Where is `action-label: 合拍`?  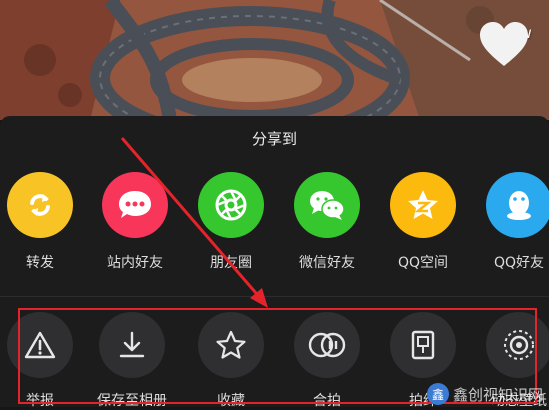 action-label: 合拍 is located at coordinates (327, 401).